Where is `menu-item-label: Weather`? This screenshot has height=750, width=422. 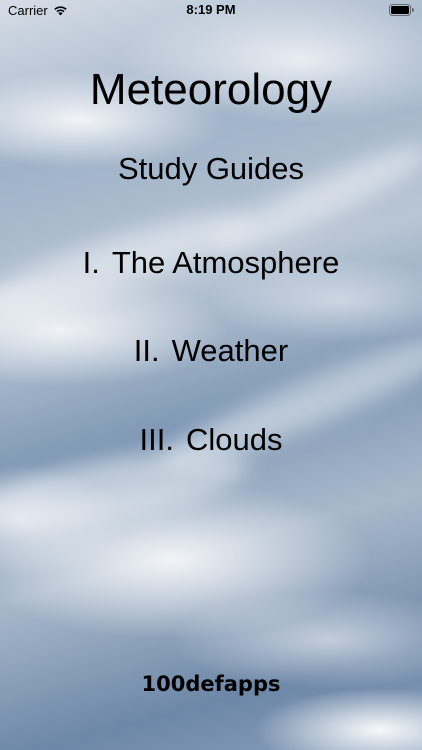
menu-item-label: Weather is located at coordinates (230, 350).